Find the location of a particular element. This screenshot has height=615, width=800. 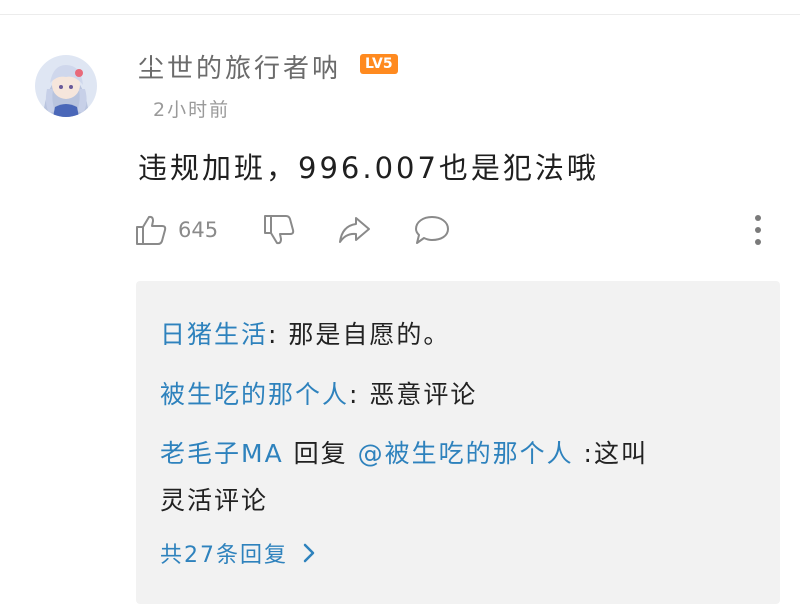

reply-item: 被生吃的那个人: 恶意评论 is located at coordinates (318, 393).